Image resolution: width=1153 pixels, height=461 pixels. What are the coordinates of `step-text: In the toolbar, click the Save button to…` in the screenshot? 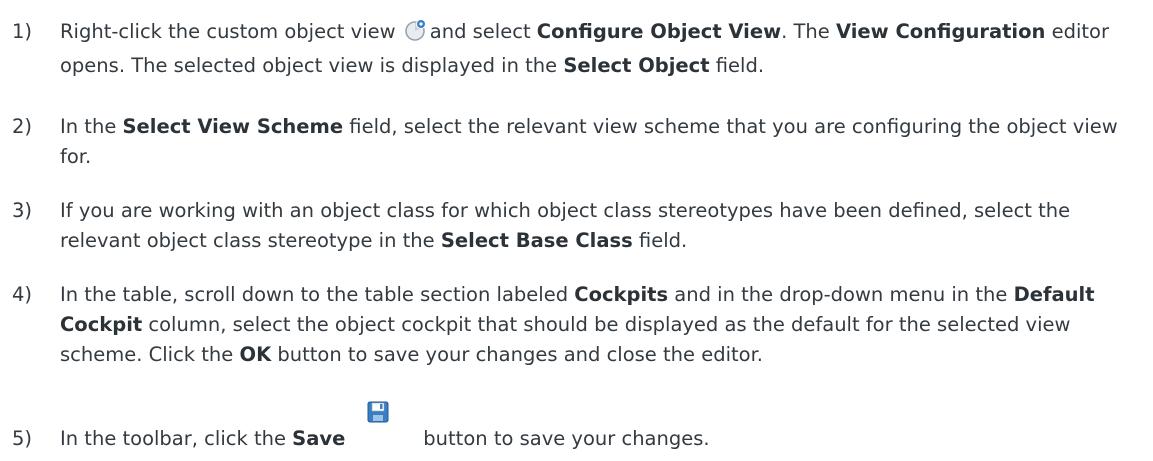 It's located at (602, 427).